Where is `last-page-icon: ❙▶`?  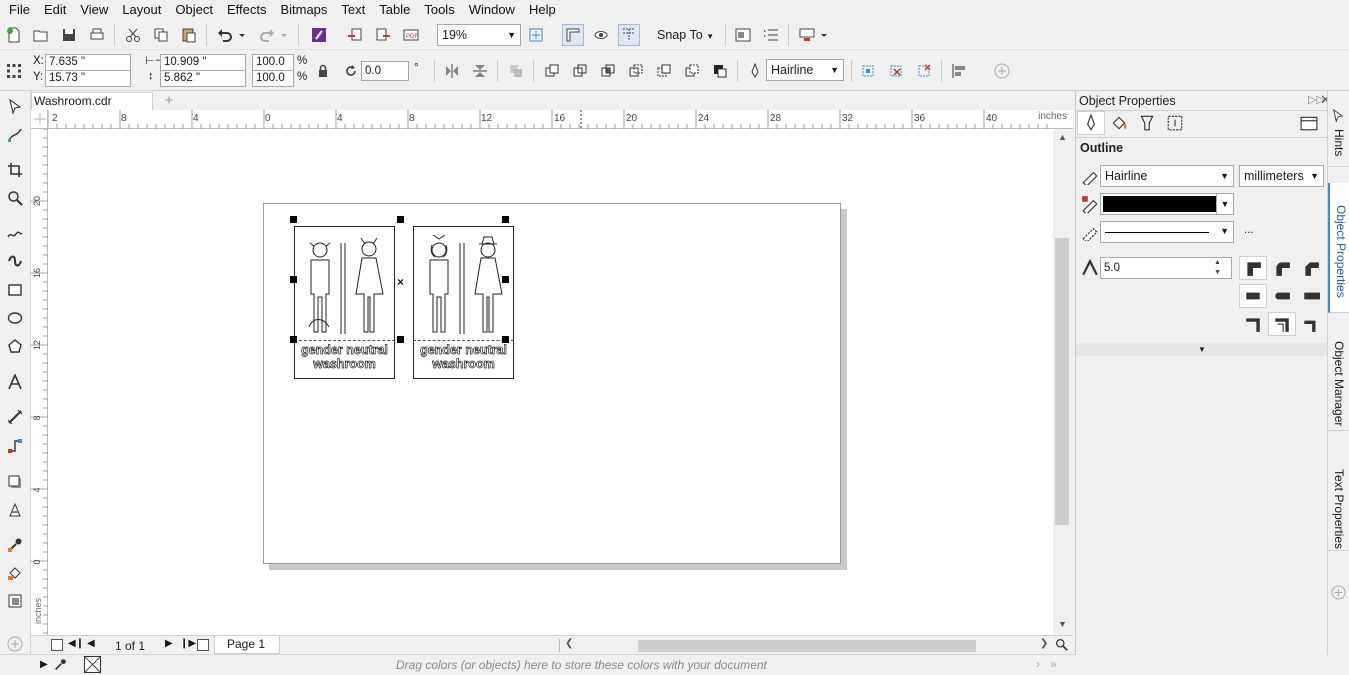
last-page-icon: ❙▶ is located at coordinates (188, 643).